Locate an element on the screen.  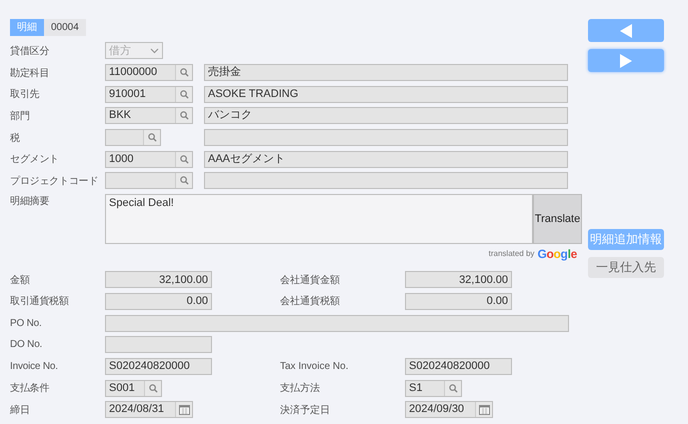
left-triangle-icon is located at coordinates (626, 31).